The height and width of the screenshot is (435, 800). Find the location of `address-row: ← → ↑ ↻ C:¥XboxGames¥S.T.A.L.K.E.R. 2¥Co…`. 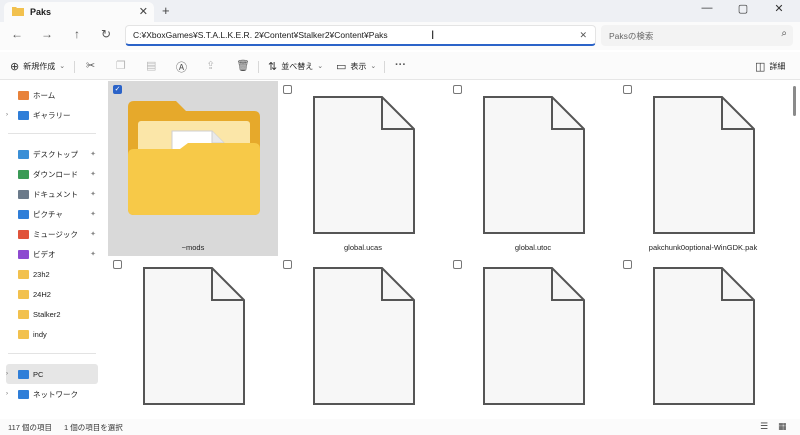

address-row: ← → ↑ ↻ C:¥XboxGames¥S.T.A.L.K.E.R. 2¥Co… is located at coordinates (400, 36).